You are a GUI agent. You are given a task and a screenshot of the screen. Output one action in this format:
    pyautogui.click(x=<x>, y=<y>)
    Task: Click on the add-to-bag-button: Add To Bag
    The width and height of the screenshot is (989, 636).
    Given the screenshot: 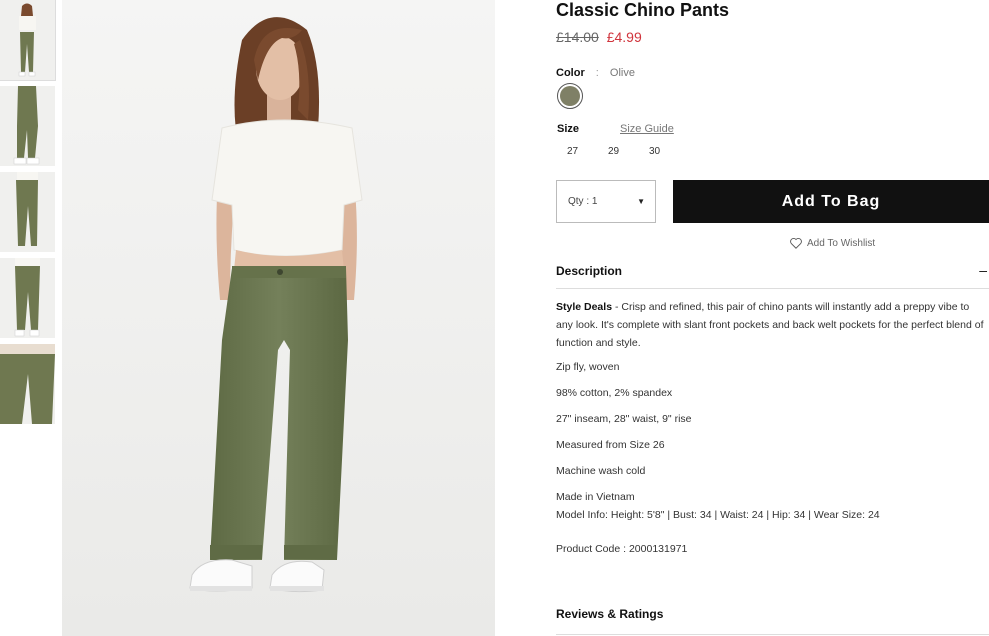 What is the action you would take?
    pyautogui.click(x=831, y=201)
    